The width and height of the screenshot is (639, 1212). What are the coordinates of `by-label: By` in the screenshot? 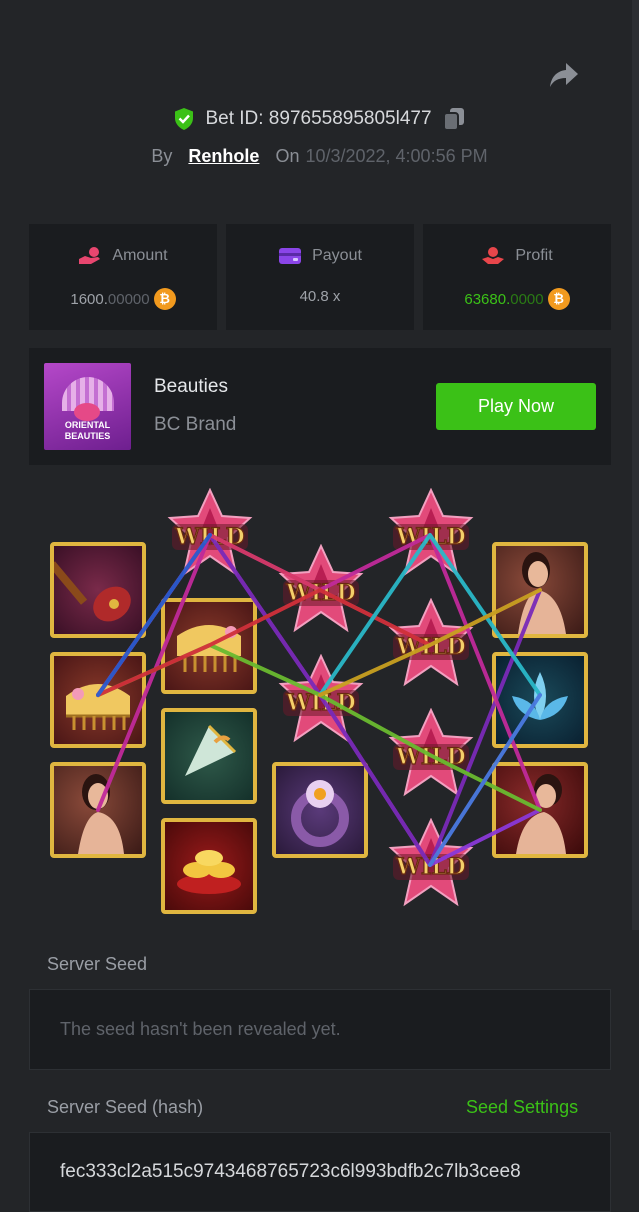 It's located at (162, 155).